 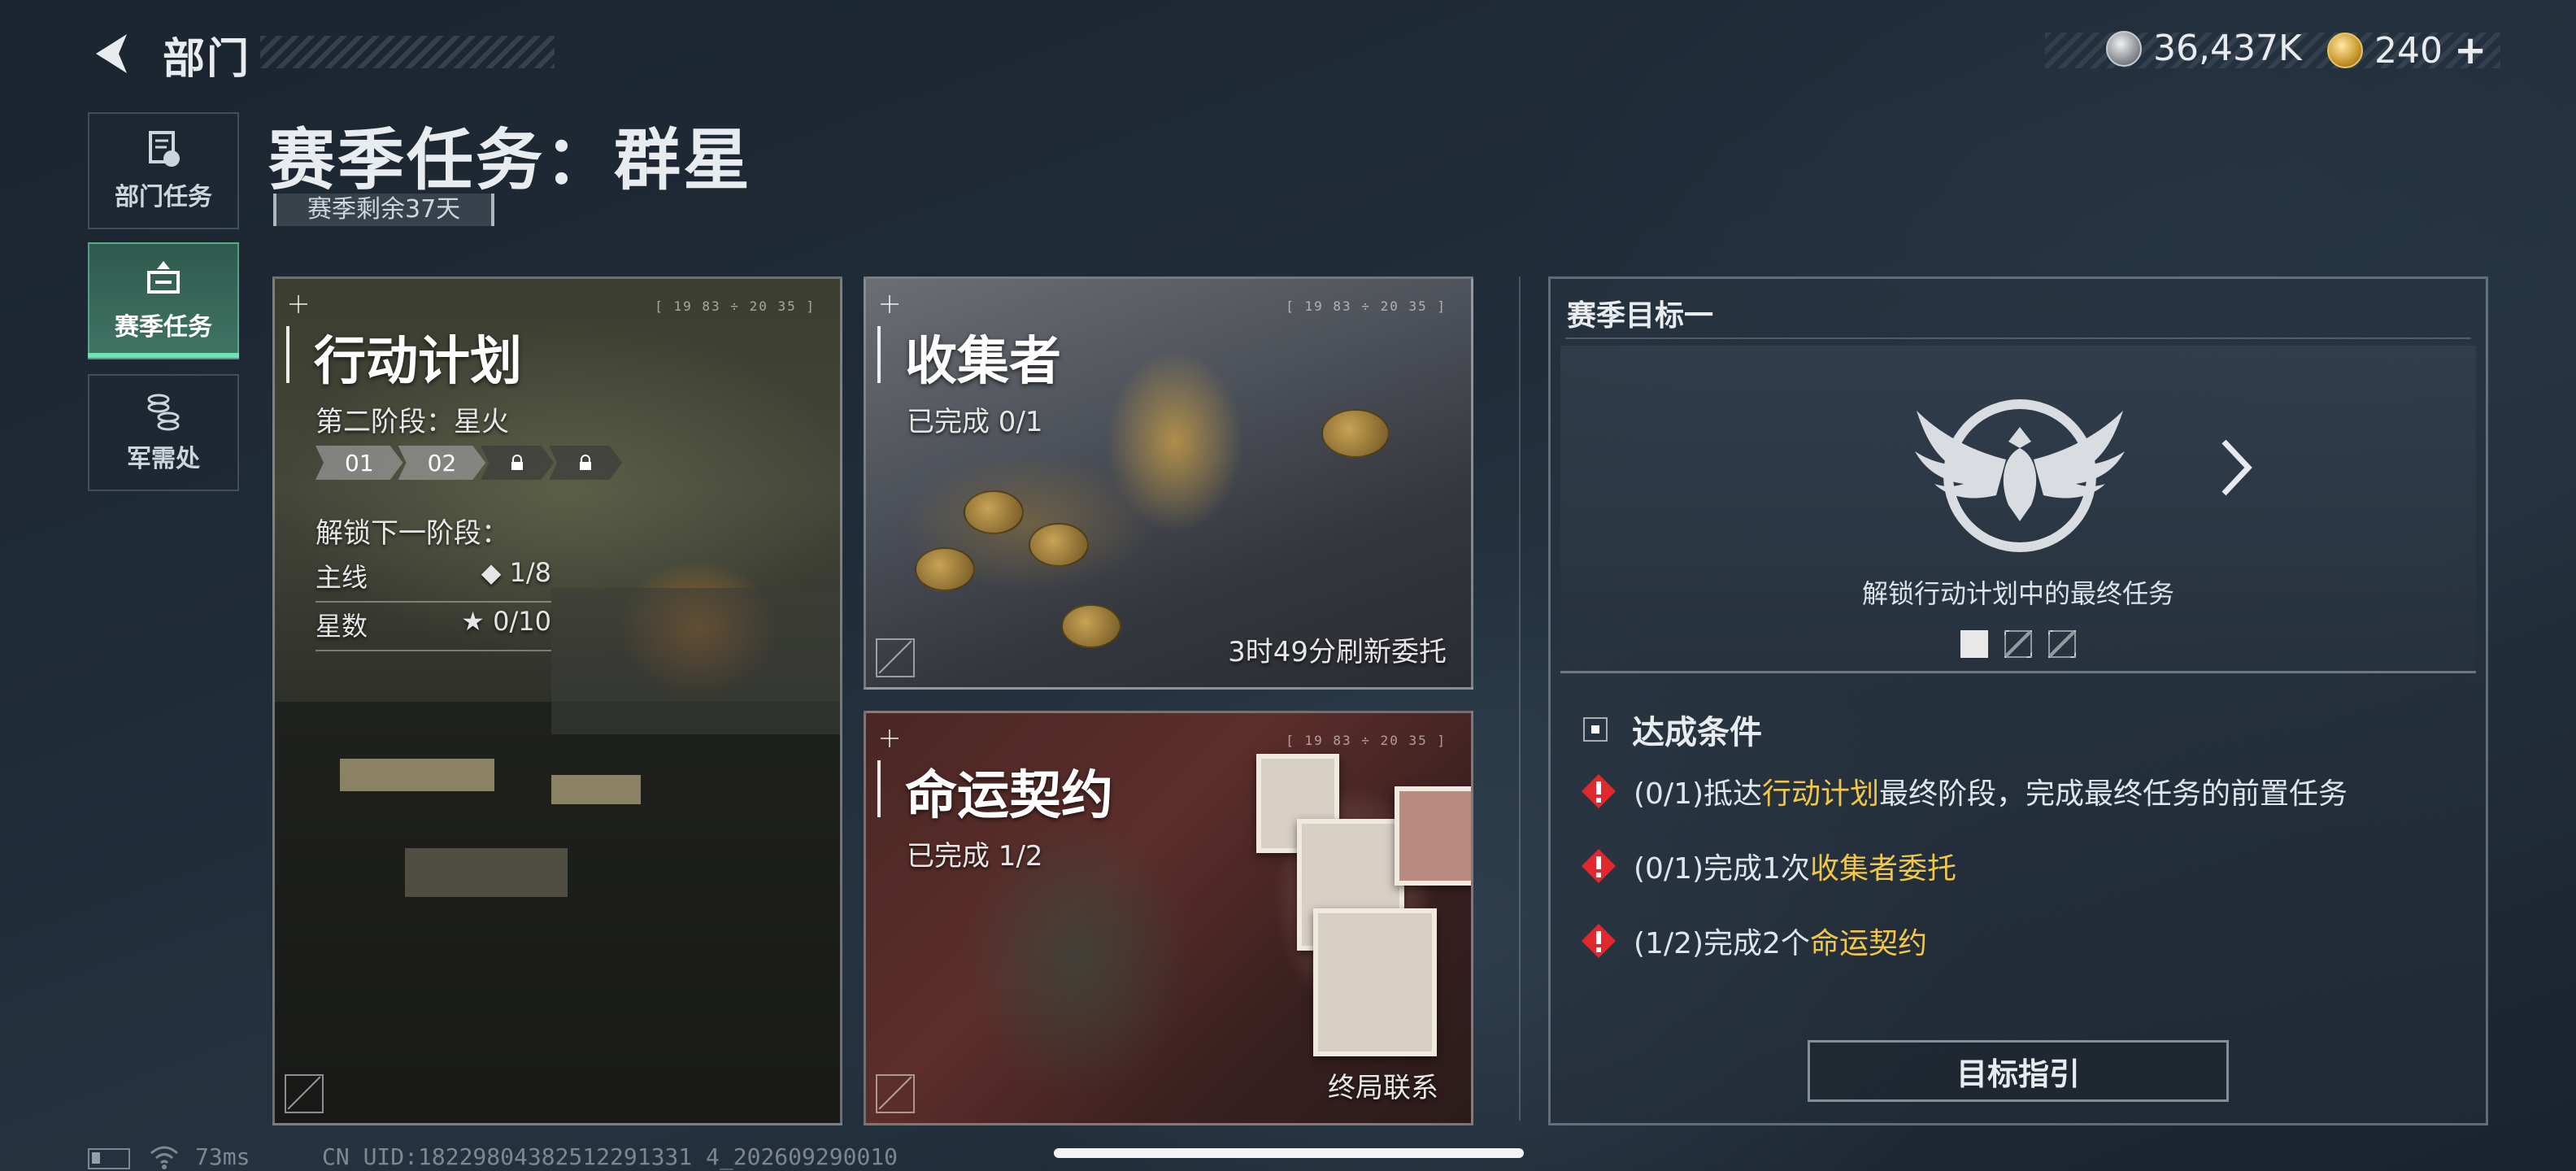 I want to click on sidebar-item-department: 部门任务, so click(x=164, y=170).